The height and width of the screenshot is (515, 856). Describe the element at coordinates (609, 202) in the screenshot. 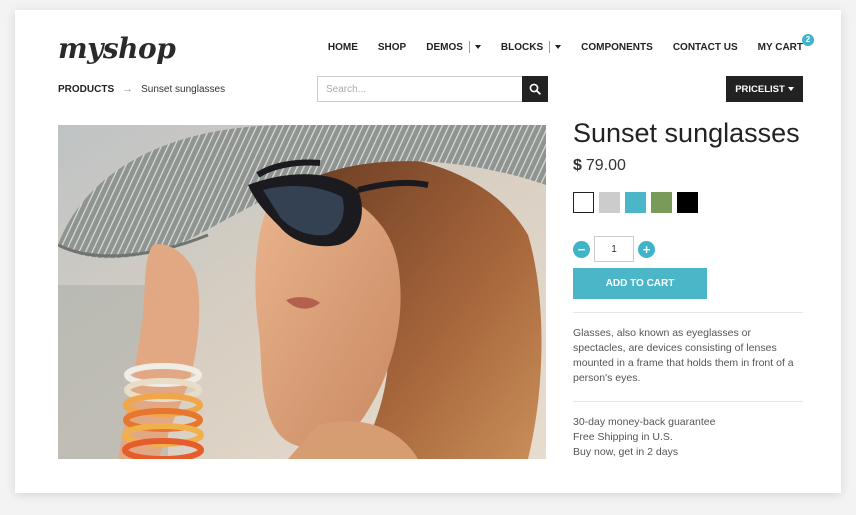

I see `color-swatch-gray` at that location.